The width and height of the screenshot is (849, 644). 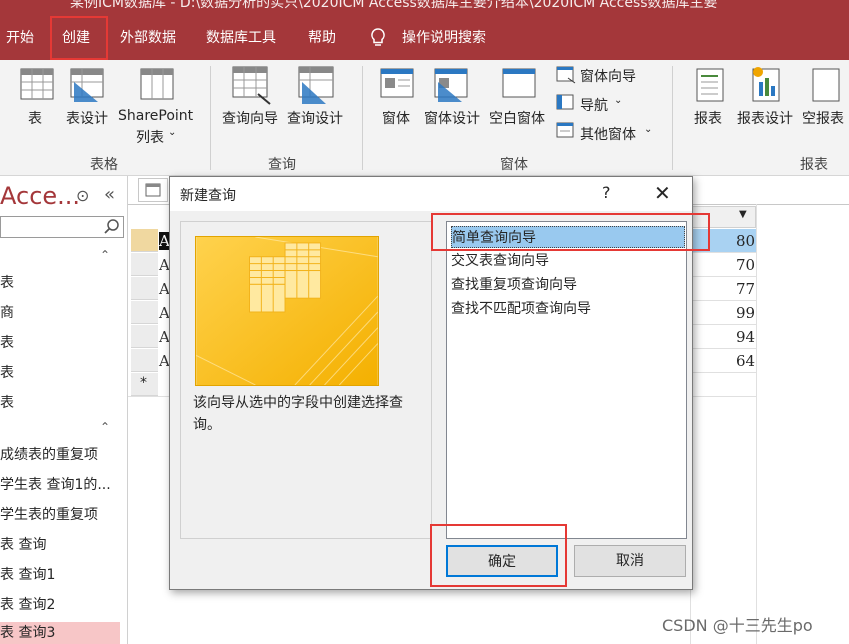 What do you see at coordinates (745, 241) in the screenshot?
I see `cell-value: 80` at bounding box center [745, 241].